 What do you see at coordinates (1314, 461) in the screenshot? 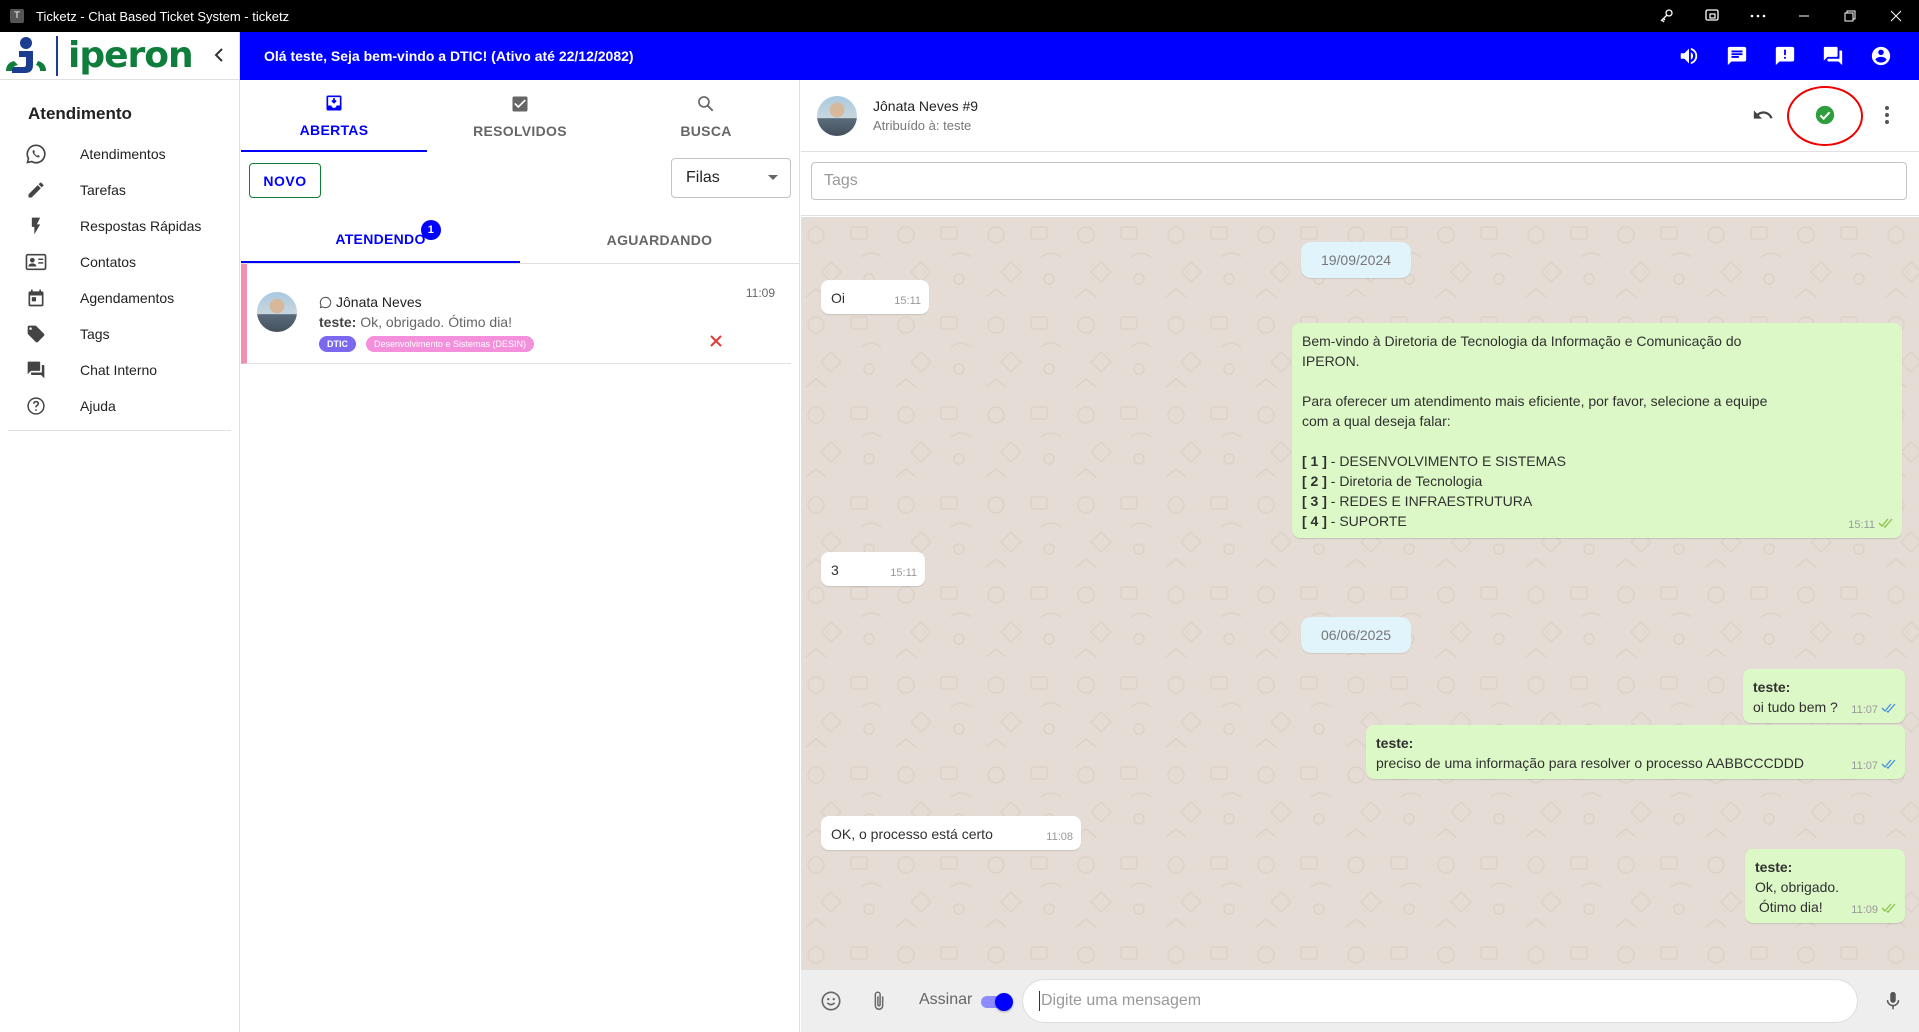
I see `option-number: [ 1 ]` at bounding box center [1314, 461].